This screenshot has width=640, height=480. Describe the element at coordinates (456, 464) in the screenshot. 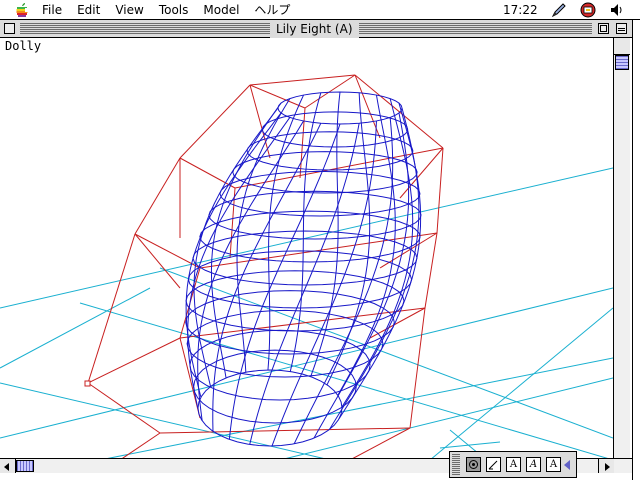

I see `palette-drag-grip` at that location.